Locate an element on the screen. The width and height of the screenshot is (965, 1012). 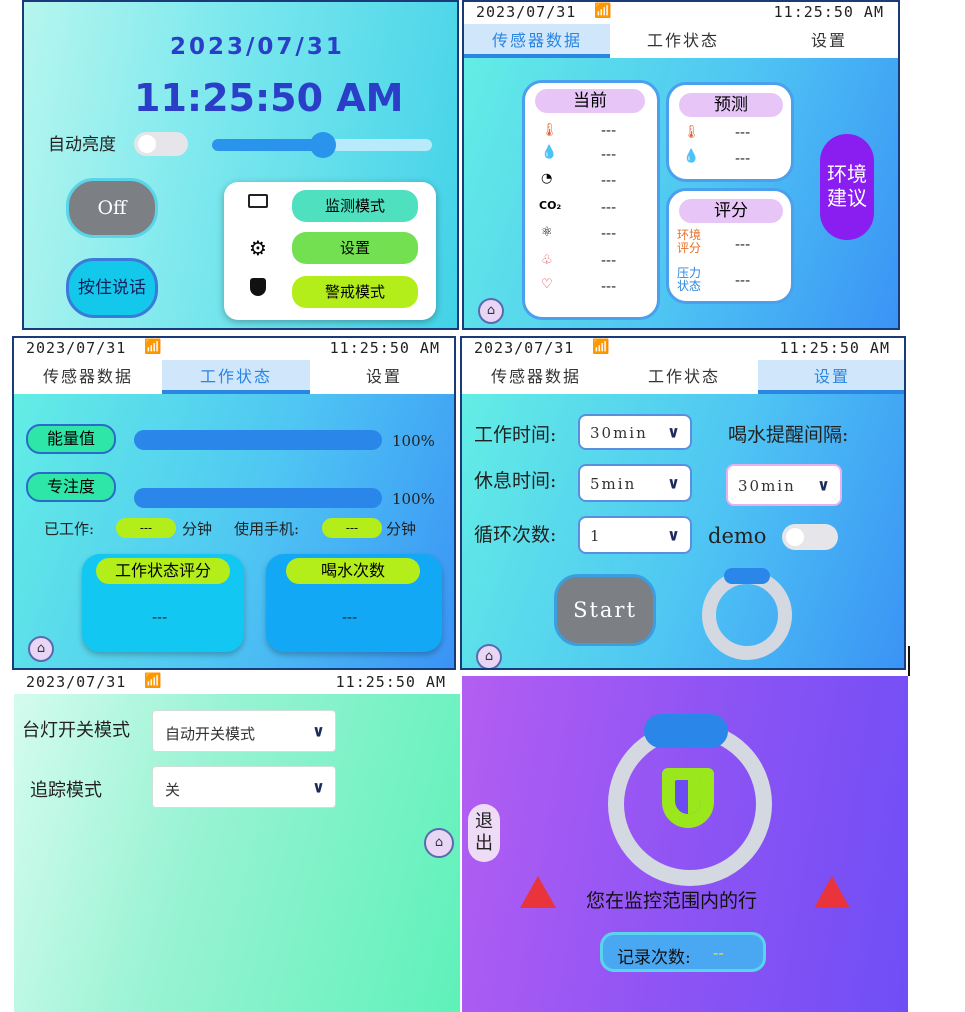
stress-label: 压力状态 is located at coordinates (689, 279).